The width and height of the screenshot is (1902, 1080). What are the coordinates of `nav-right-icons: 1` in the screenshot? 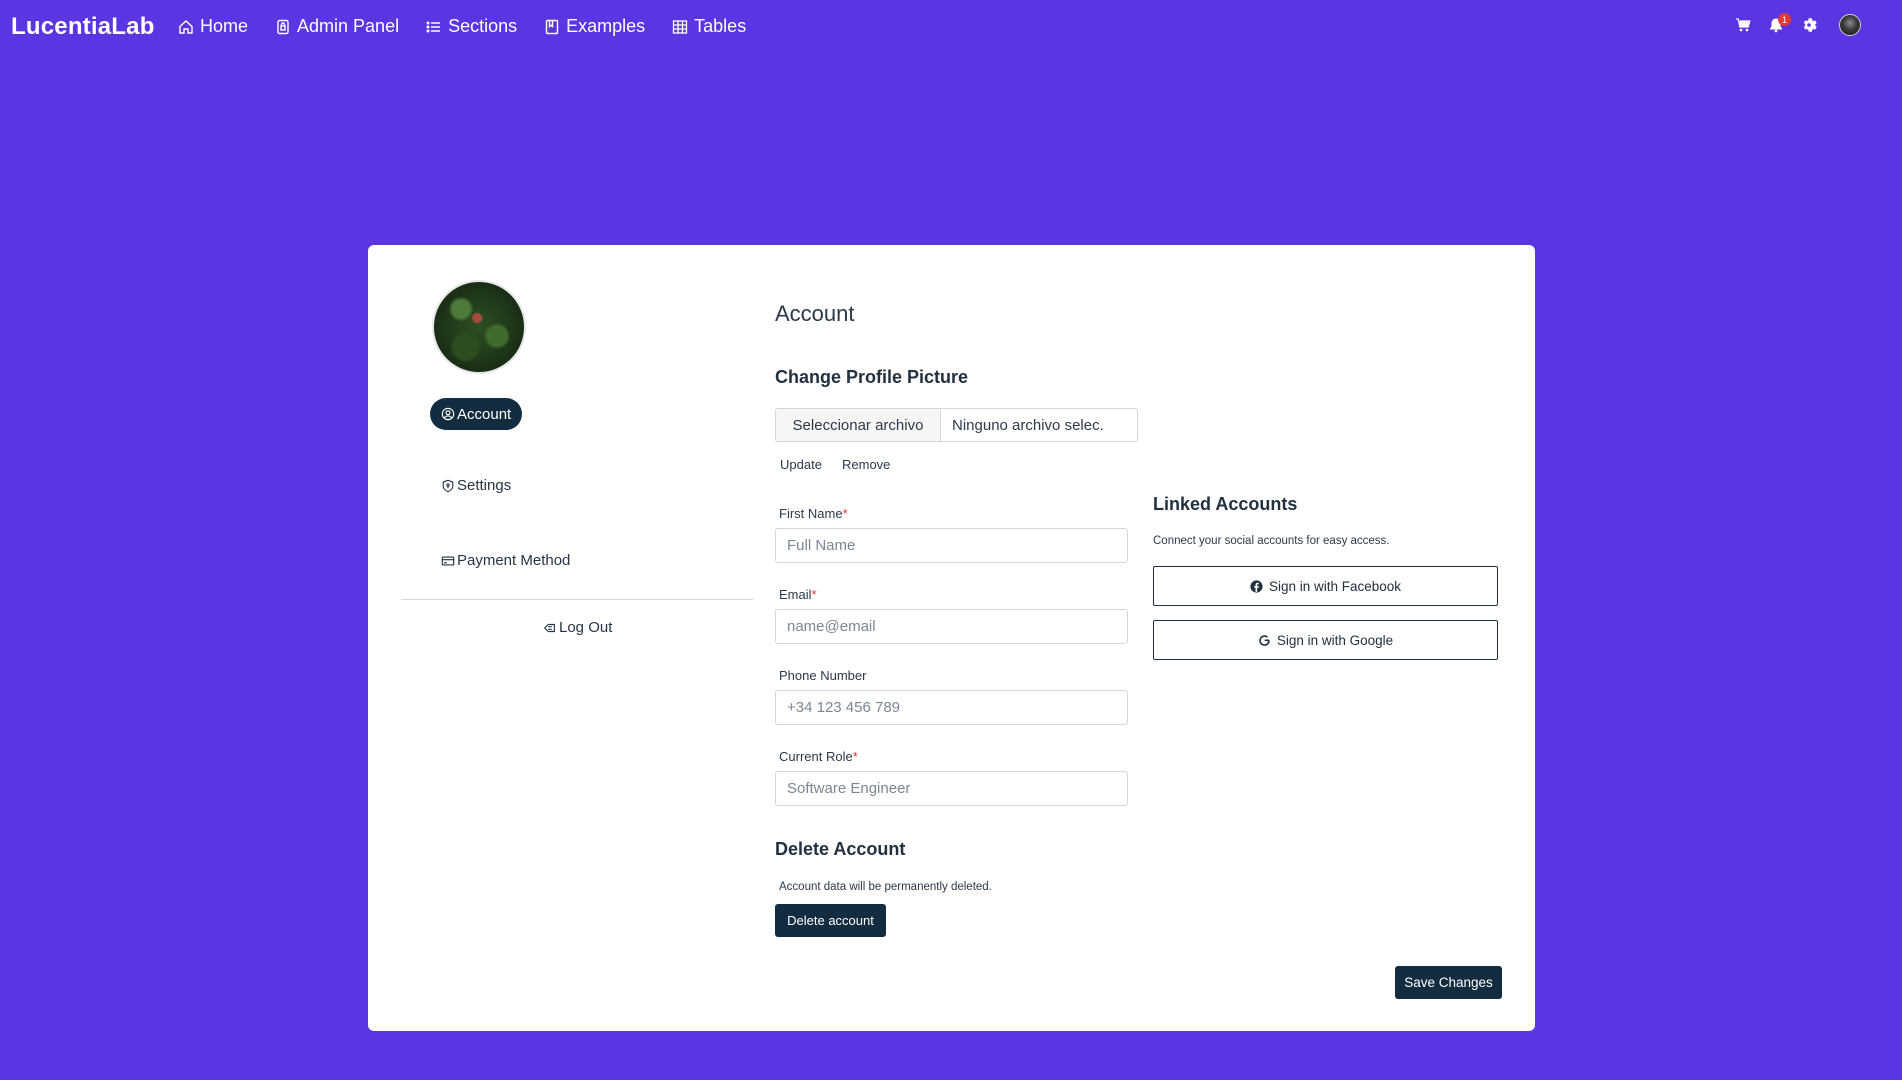 It's located at (1798, 24).